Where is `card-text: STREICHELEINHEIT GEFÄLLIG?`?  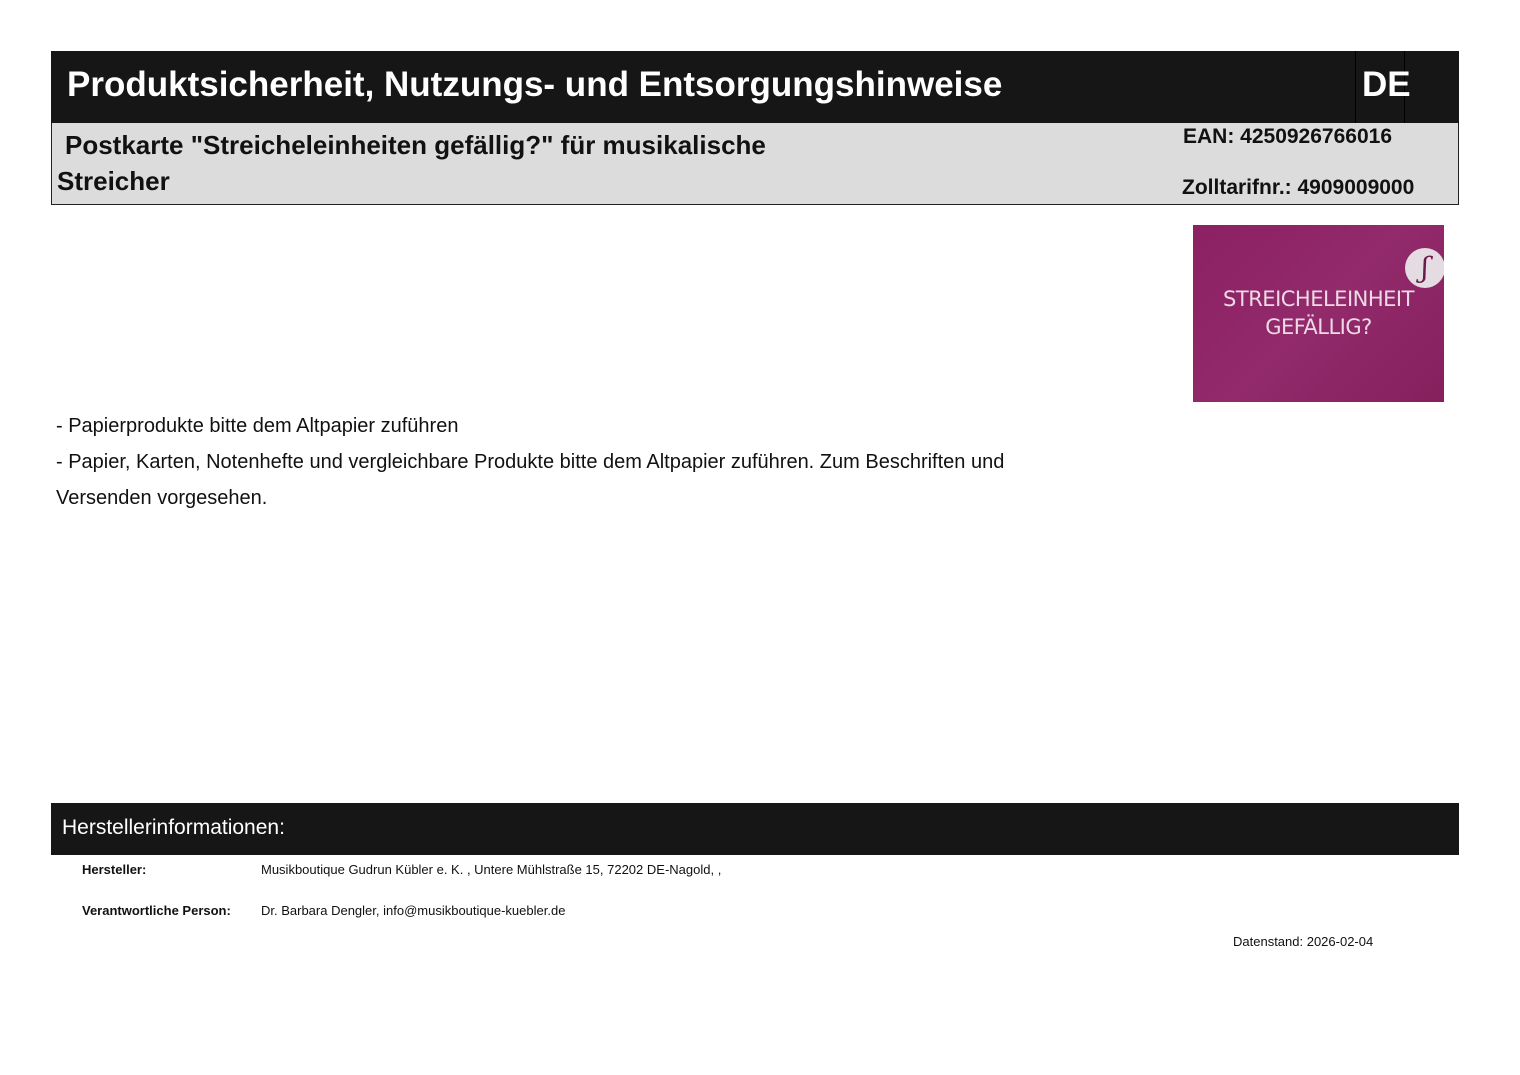 card-text: STREICHELEINHEIT GEFÄLLIG? is located at coordinates (1318, 313).